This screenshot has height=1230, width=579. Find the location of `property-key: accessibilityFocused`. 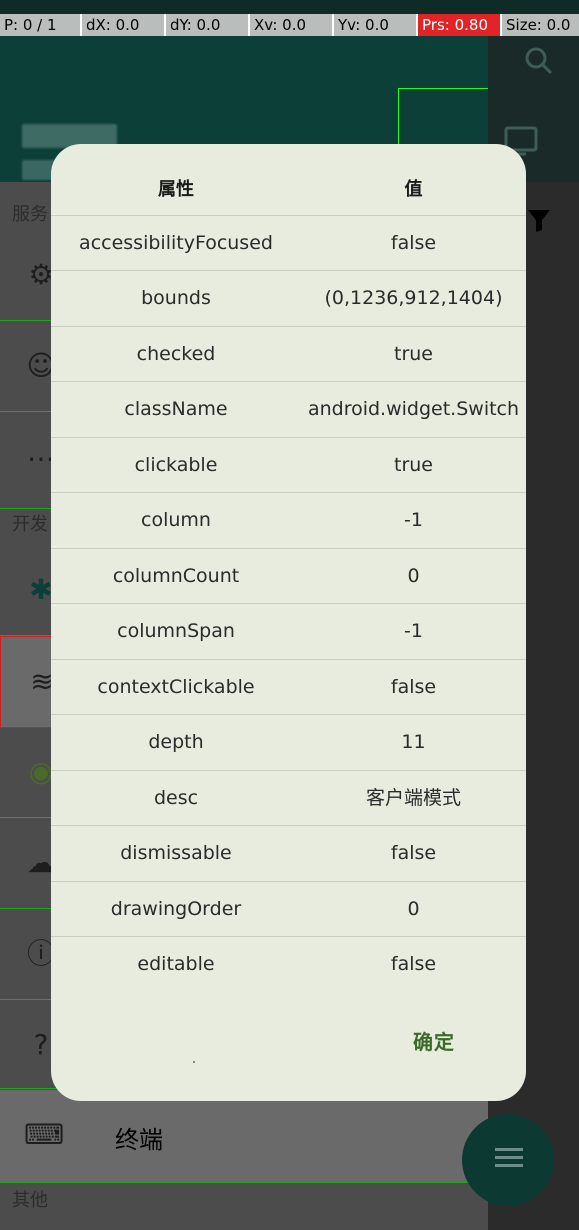

property-key: accessibilityFocused is located at coordinates (176, 243).